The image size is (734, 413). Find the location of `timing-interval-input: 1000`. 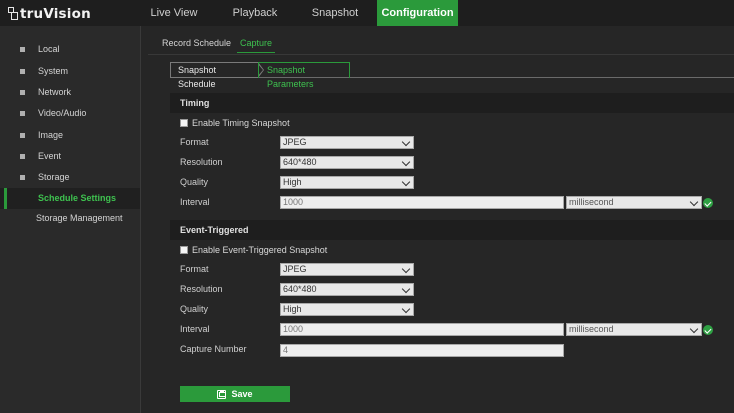

timing-interval-input: 1000 is located at coordinates (422, 202).